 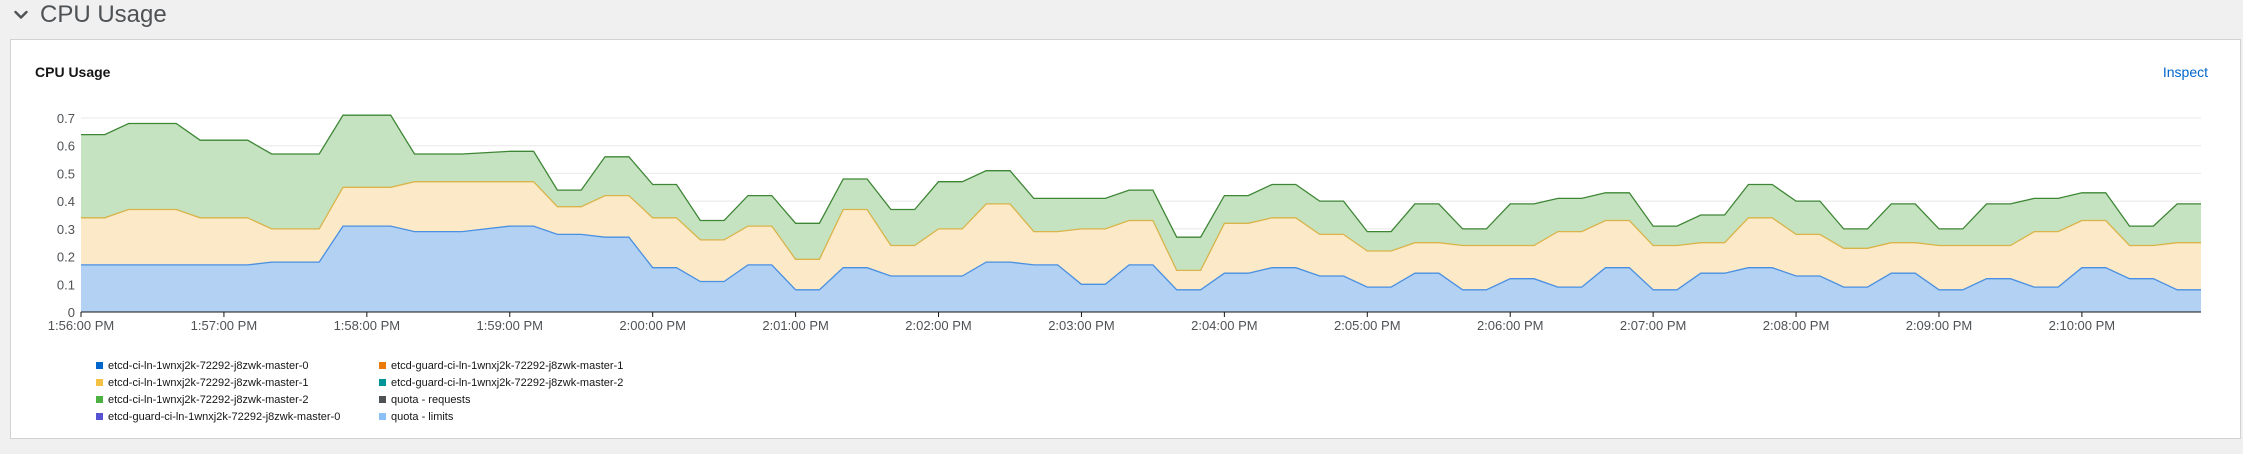 I want to click on x-tick-label: 2:06:00 PM, so click(x=1510, y=325).